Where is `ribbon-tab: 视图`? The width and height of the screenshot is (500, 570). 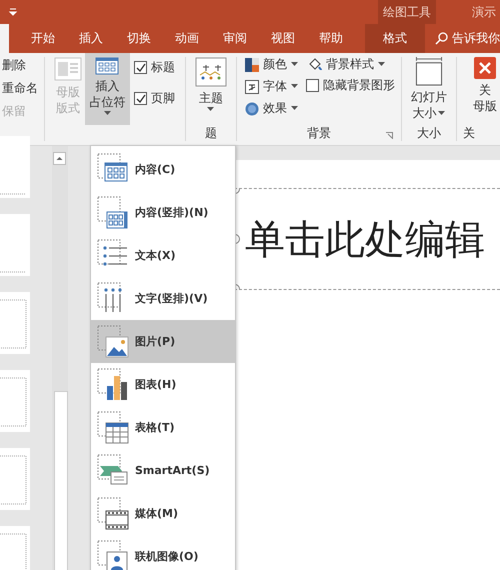
ribbon-tab: 视图 is located at coordinates (283, 38).